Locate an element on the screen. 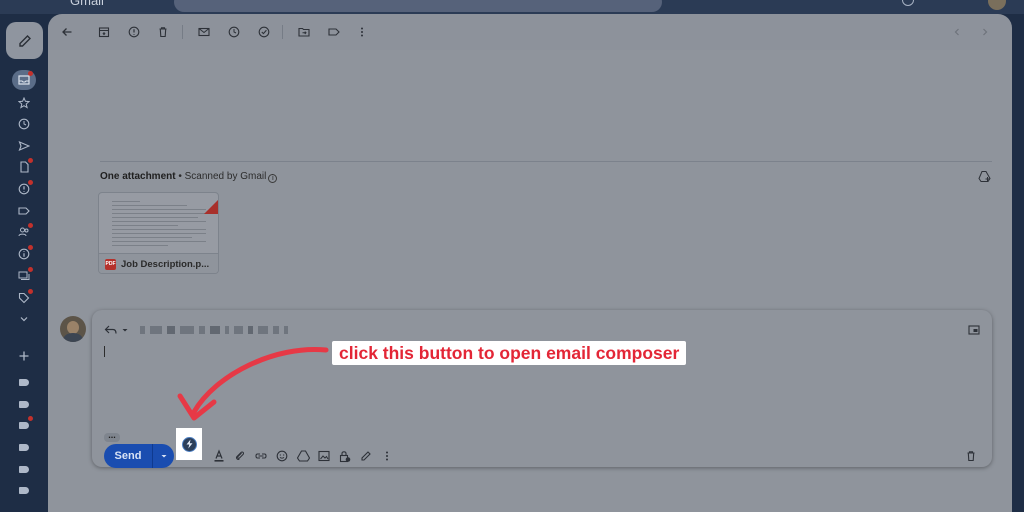 This screenshot has height=512, width=1024. reply-header is located at coordinates (198, 330).